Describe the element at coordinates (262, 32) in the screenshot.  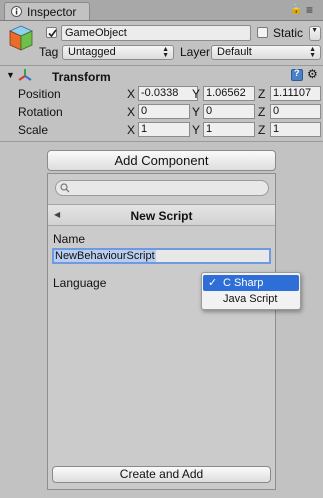
I see `static-checkbox` at that location.